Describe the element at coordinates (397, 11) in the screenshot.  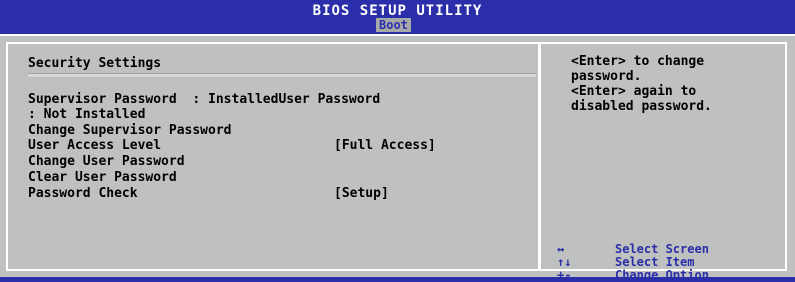
I see `bios-title: BIOS SETUP UTILITY` at that location.